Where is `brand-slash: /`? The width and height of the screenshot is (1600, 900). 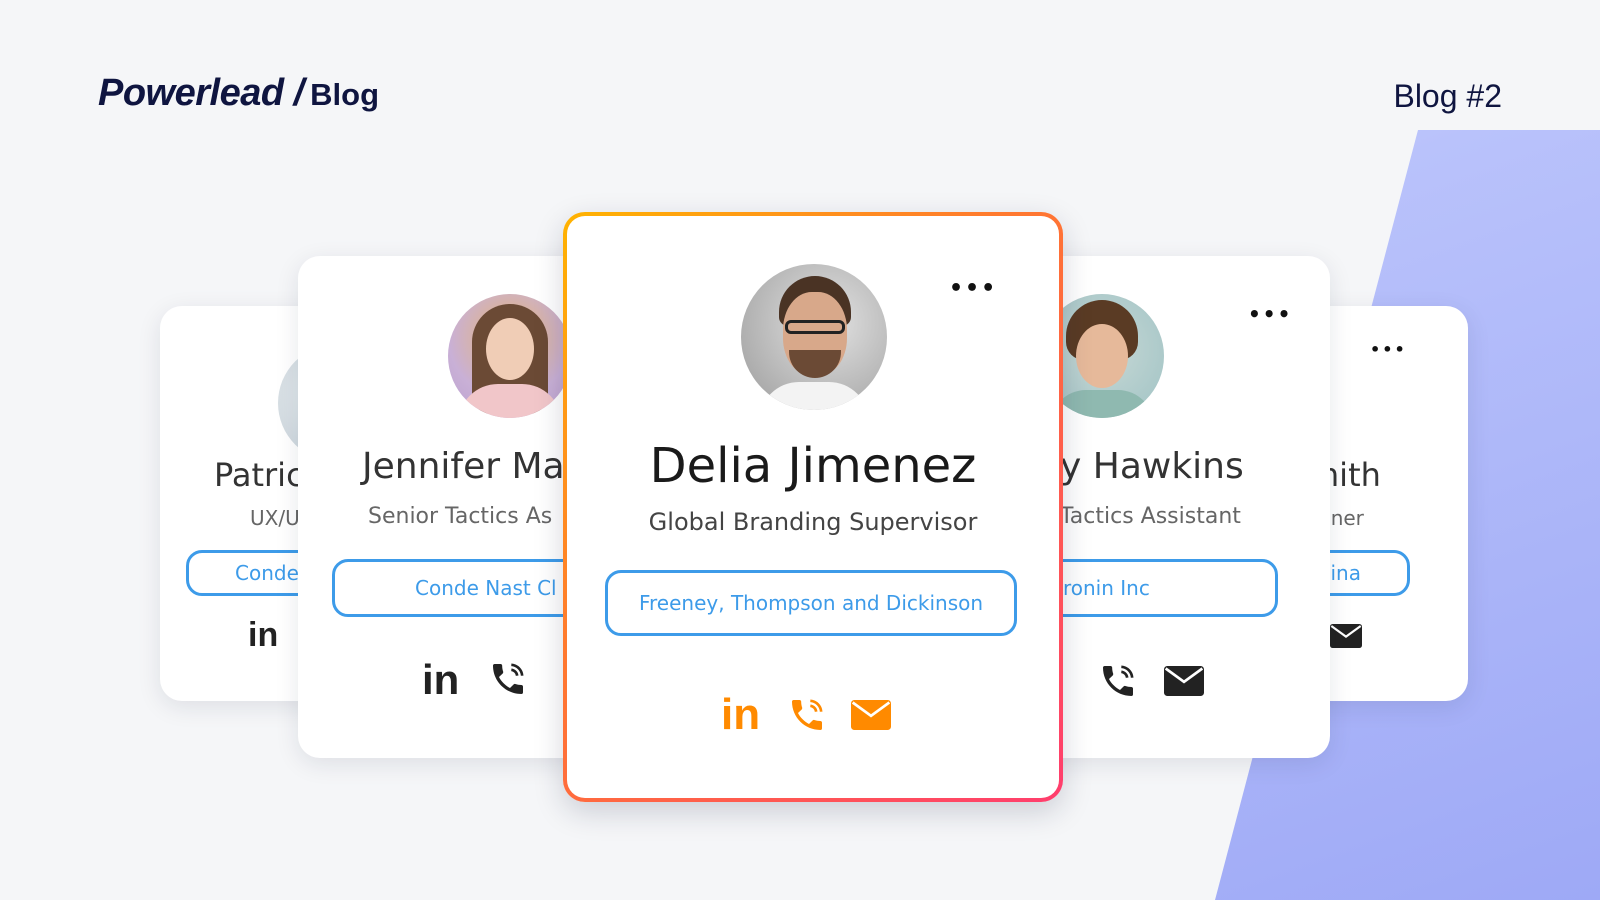
brand-slash: / is located at coordinates (299, 93).